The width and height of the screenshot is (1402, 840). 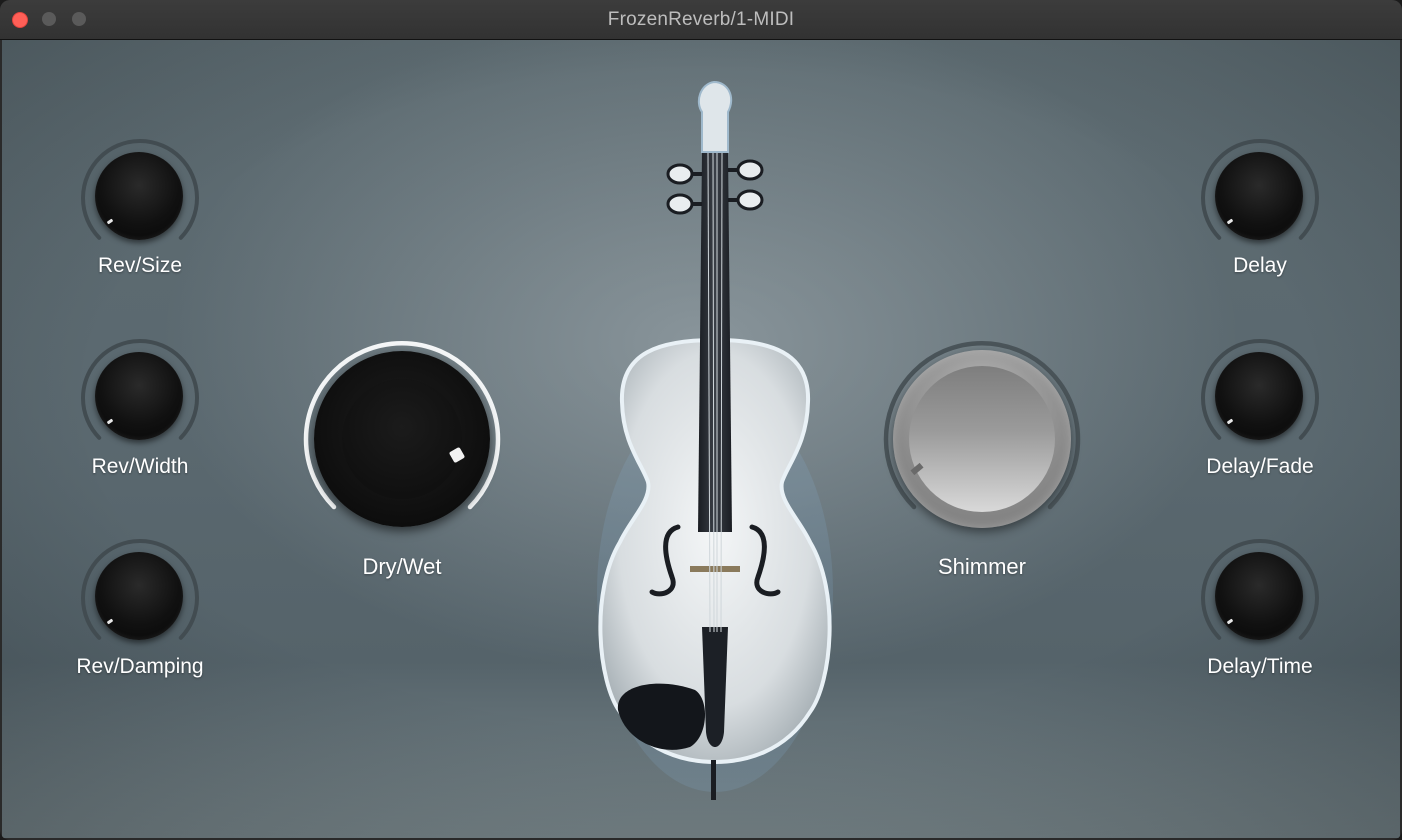 I want to click on shimmer-cap, so click(x=982, y=439).